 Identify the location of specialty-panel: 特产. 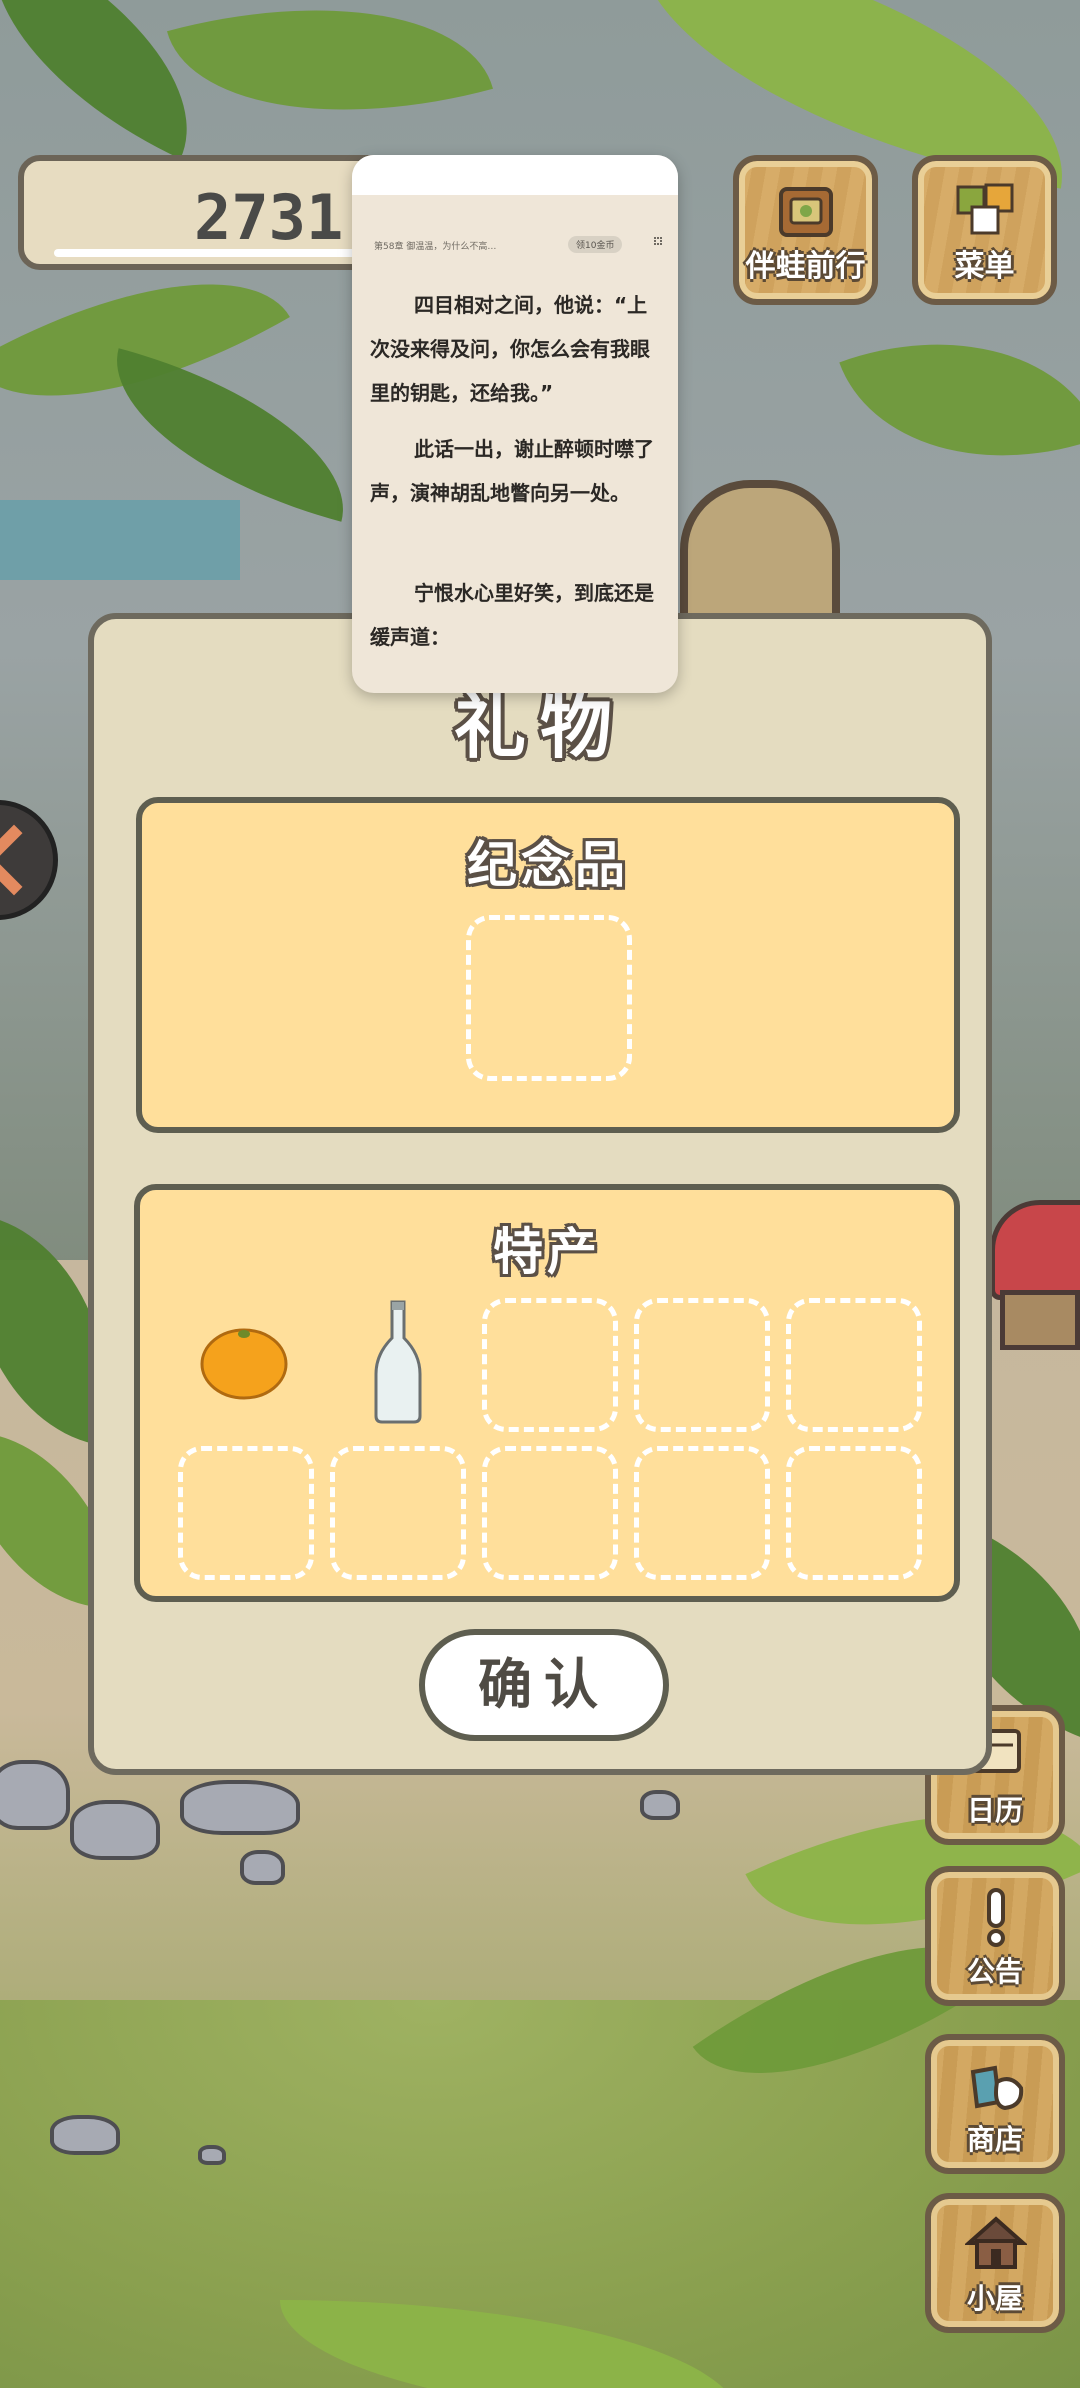
(547, 1393).